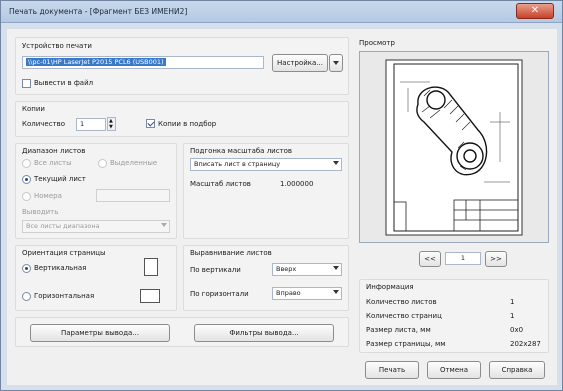 The height and width of the screenshot is (391, 563). I want to click on printer-select: \\pc-01\HP LaserJet P2015 PCL6 (USB001), so click(143, 62).